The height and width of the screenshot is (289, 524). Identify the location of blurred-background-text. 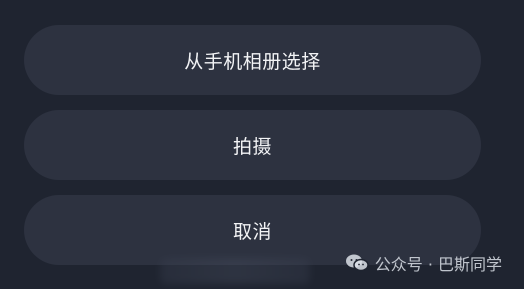
(235, 271).